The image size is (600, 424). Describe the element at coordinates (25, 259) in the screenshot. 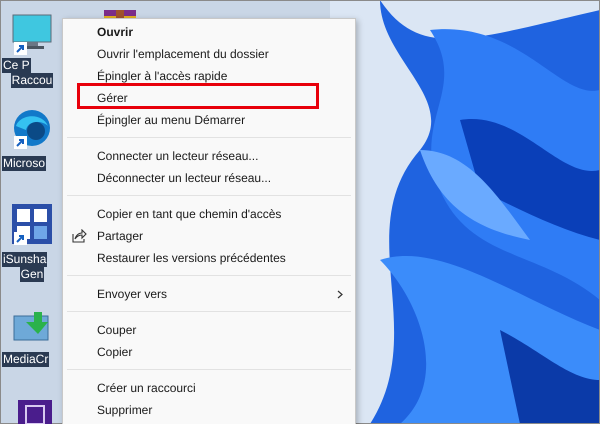

I see `desktop-icon-label: iSunsha` at that location.